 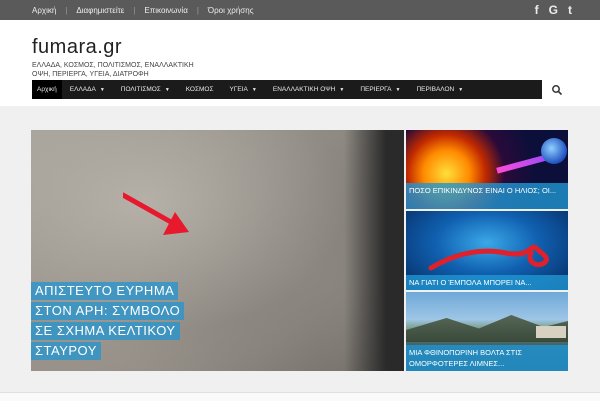 I want to click on featured-title-line: ΣΤΑΥΡΟΥ, so click(x=66, y=351).